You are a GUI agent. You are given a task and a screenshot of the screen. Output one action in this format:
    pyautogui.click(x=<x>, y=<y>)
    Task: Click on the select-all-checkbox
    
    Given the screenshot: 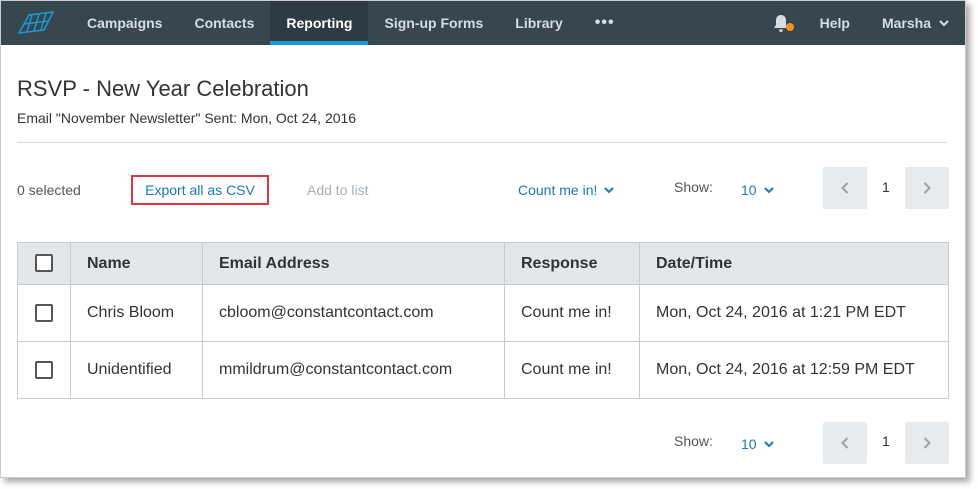 What is the action you would take?
    pyautogui.click(x=44, y=263)
    